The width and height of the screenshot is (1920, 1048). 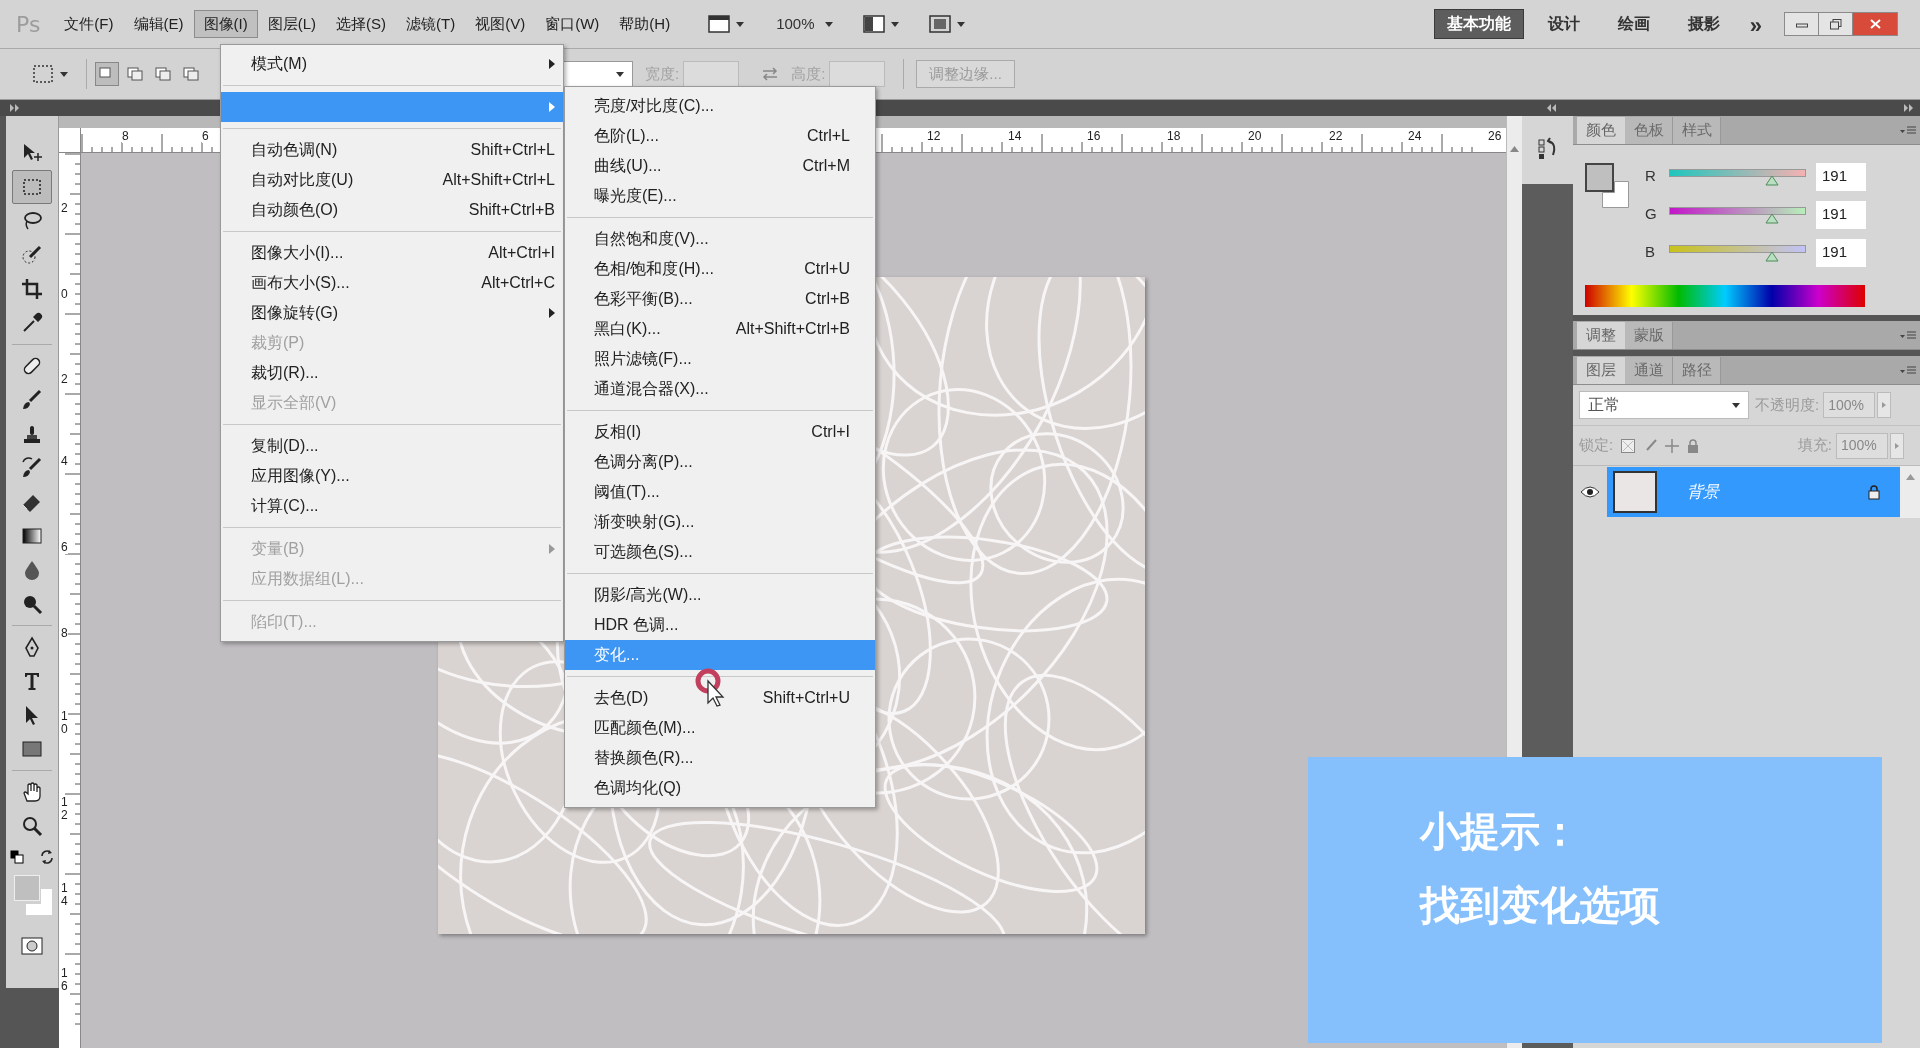 What do you see at coordinates (1495, 136) in the screenshot?
I see `ruler-label: 26` at bounding box center [1495, 136].